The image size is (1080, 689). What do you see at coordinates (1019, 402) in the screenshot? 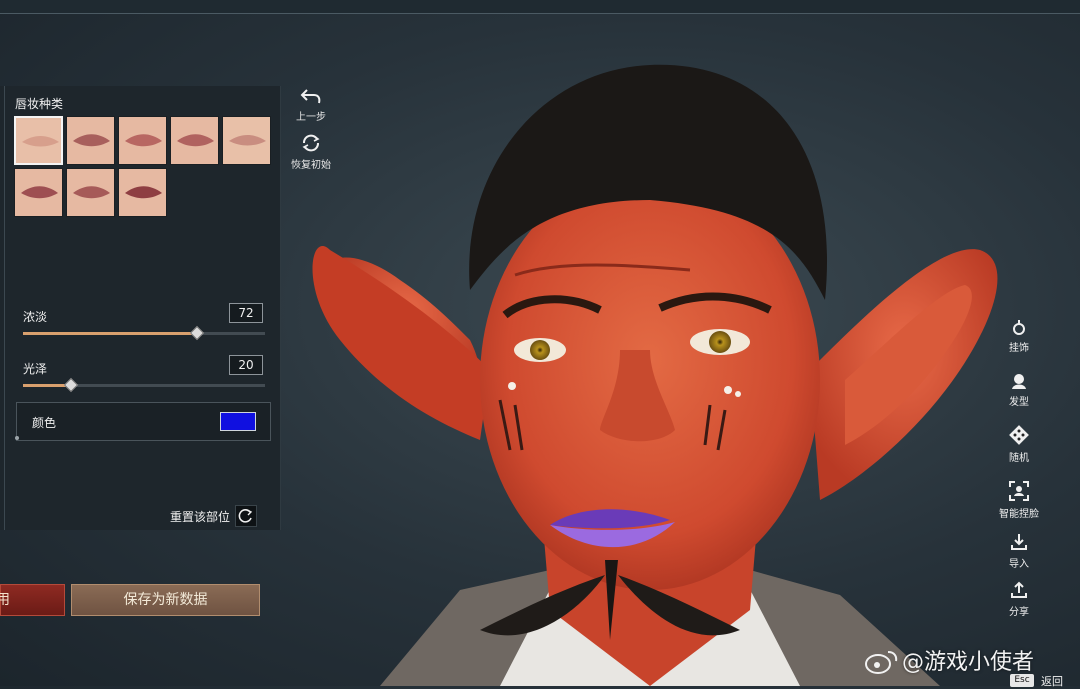
I see `menu-hairstyle-label: 发型` at bounding box center [1019, 402].